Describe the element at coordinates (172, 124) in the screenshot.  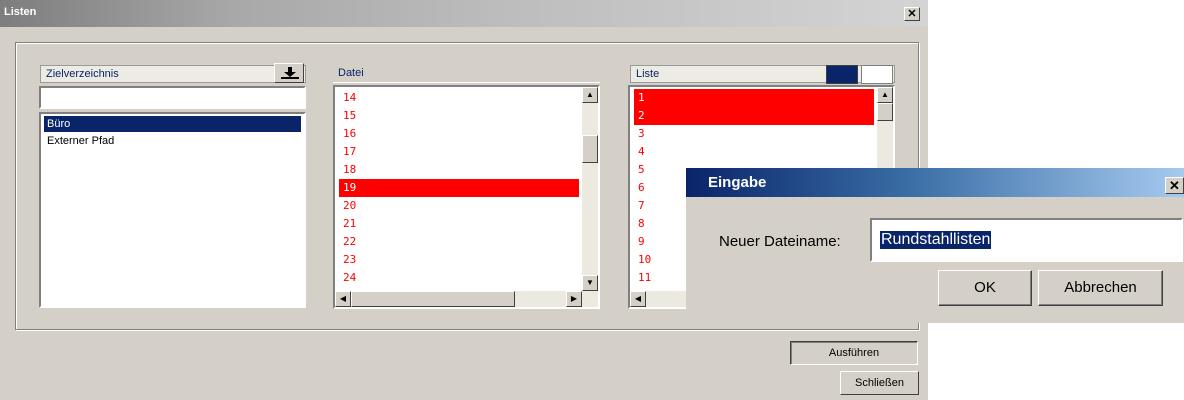
I see `zielverzeichnis-item: Büro` at that location.